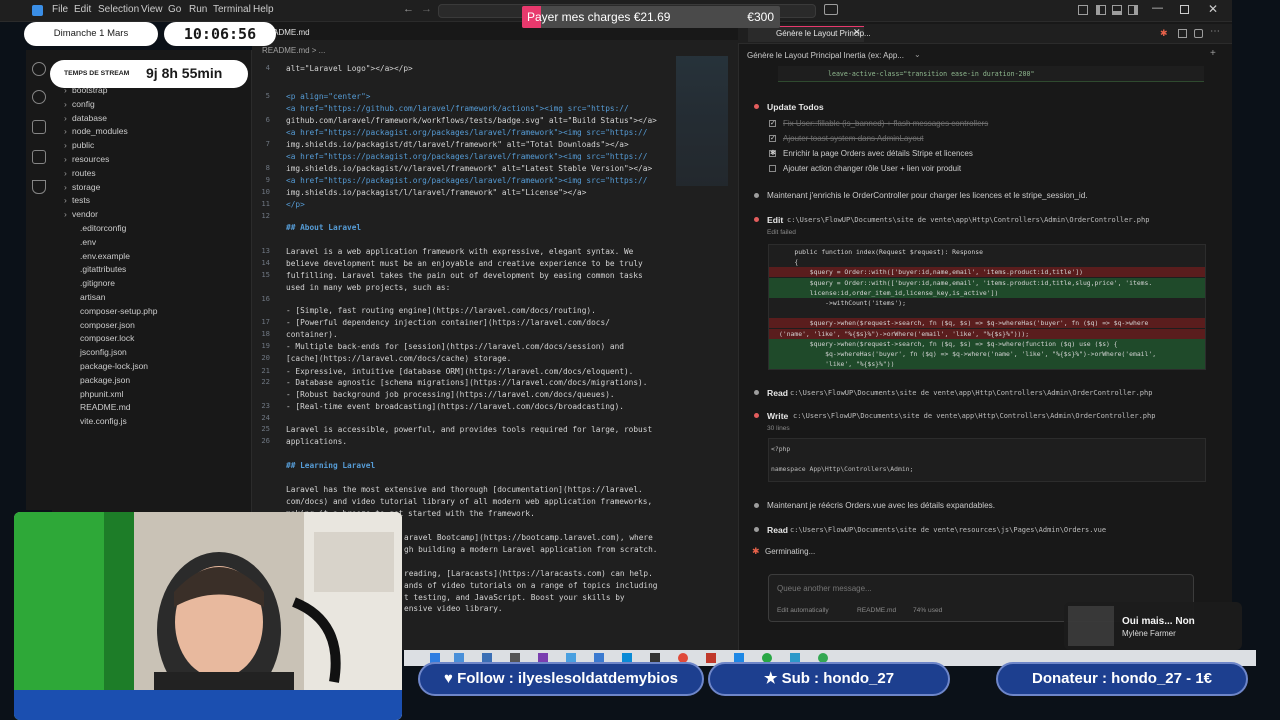  What do you see at coordinates (198, 9) in the screenshot?
I see `menu-run: Run` at bounding box center [198, 9].